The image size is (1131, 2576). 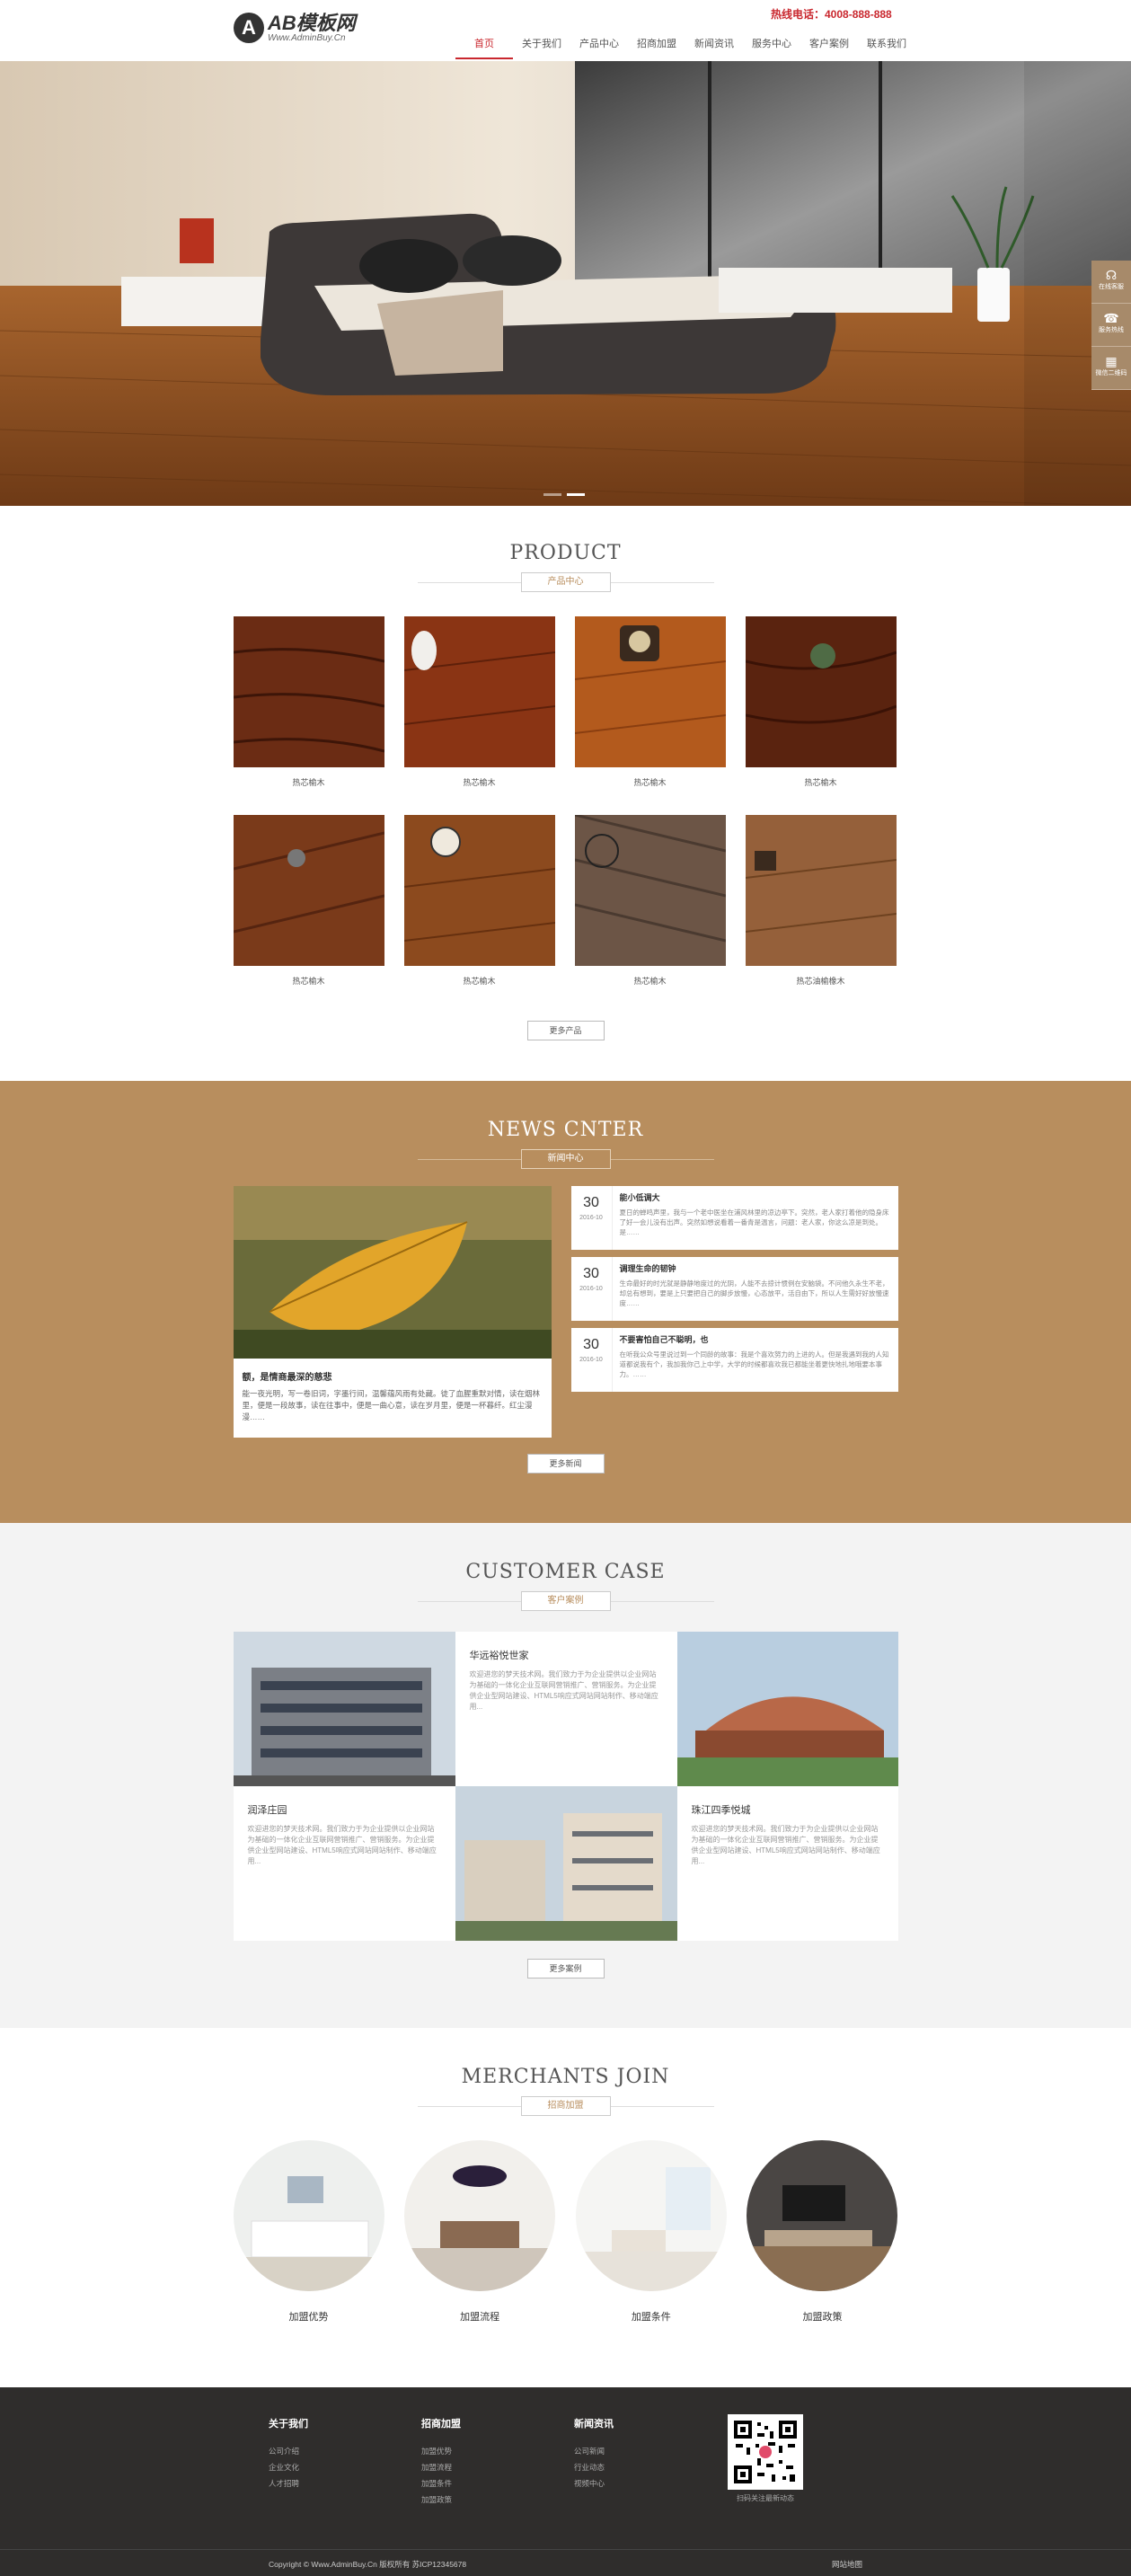 I want to click on news-item-title: 调理生命的韧钟, so click(x=756, y=1268).